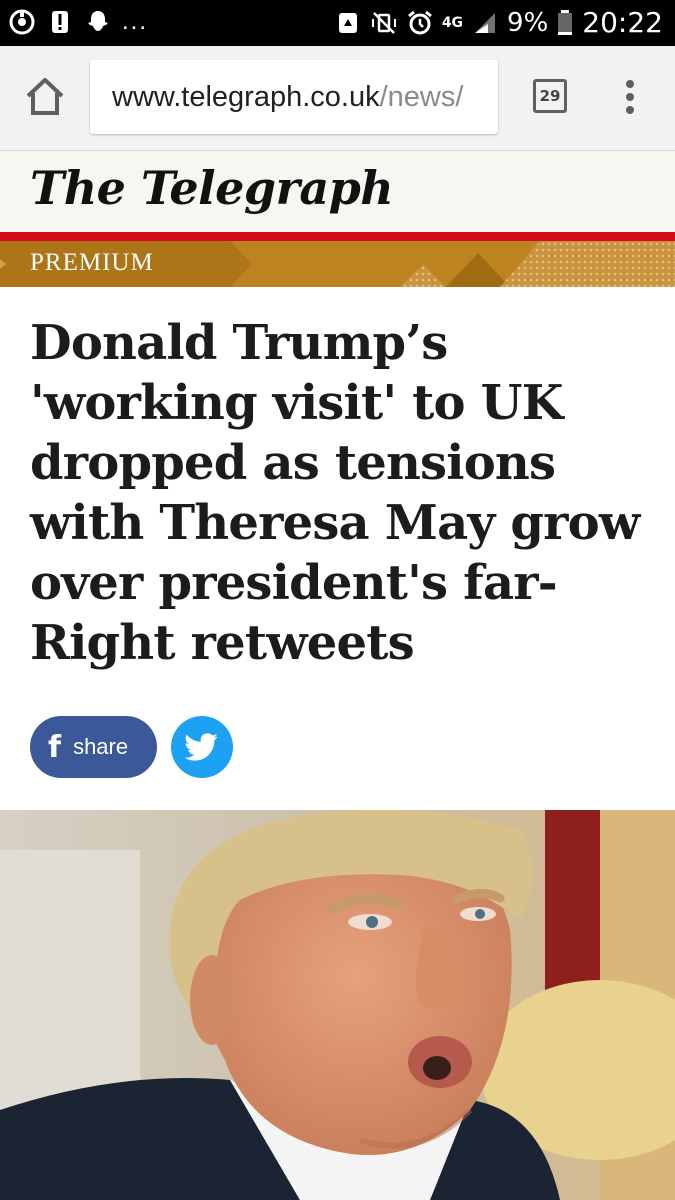 This screenshot has height=1200, width=675. Describe the element at coordinates (45, 97) in the screenshot. I see `home-icon` at that location.